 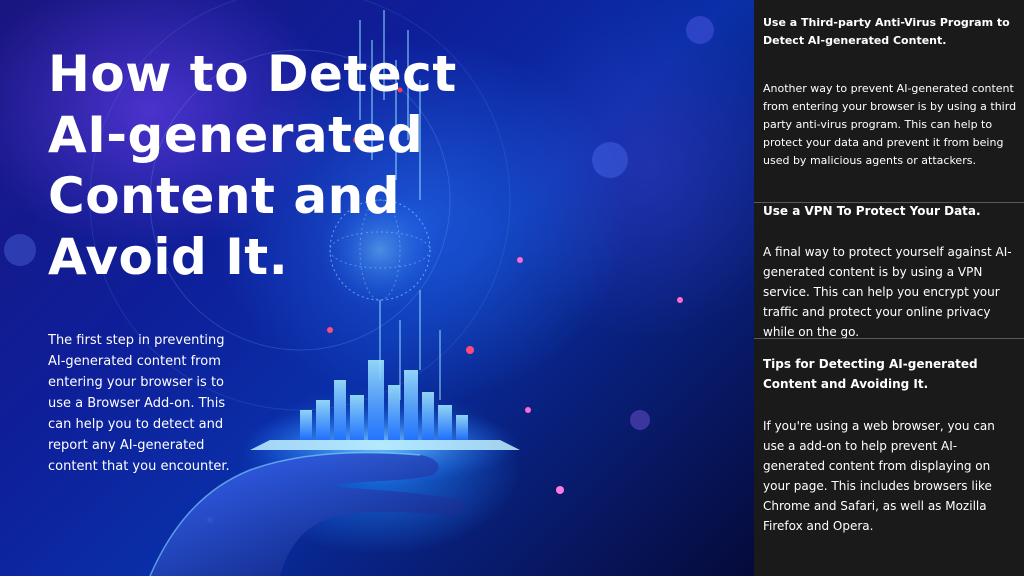 I want to click on section-divider, so click(x=889, y=338).